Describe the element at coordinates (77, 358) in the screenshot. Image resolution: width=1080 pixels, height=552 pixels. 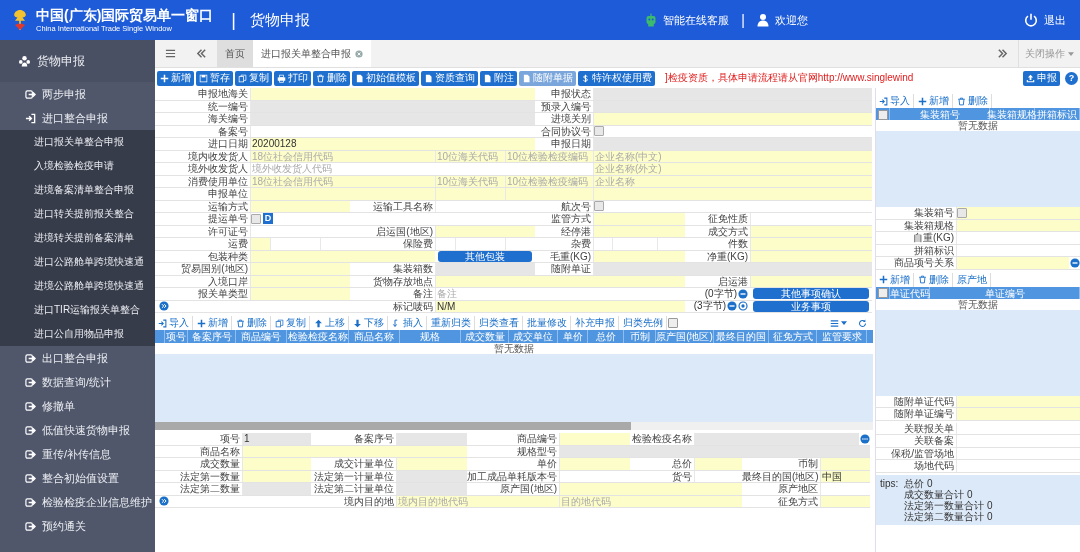
I see `sidebar-item: 出口整合申报` at that location.